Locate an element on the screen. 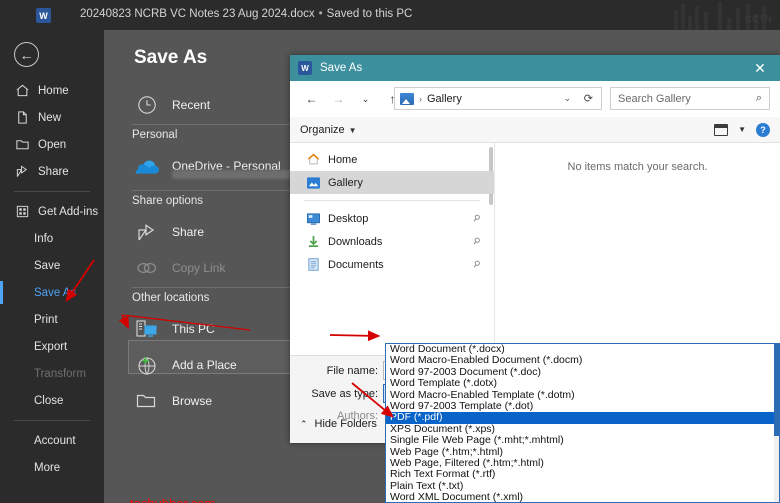  sidebar-item-label: Close is located at coordinates (49, 400).